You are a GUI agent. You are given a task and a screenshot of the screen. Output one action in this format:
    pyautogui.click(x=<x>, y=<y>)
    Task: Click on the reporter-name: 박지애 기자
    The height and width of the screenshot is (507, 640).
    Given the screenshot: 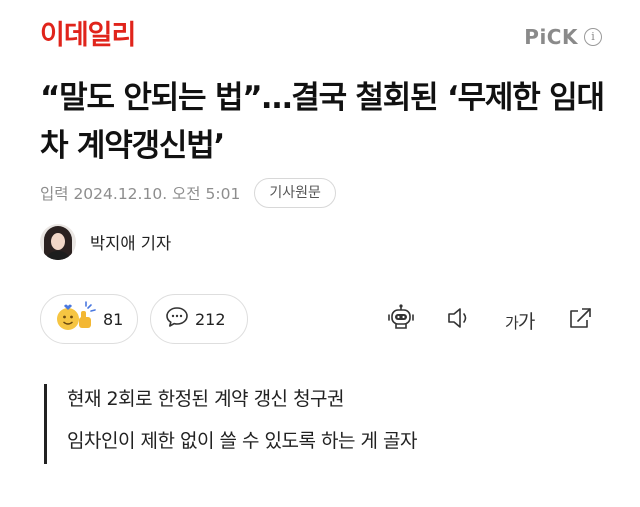 What is the action you would take?
    pyautogui.click(x=130, y=242)
    